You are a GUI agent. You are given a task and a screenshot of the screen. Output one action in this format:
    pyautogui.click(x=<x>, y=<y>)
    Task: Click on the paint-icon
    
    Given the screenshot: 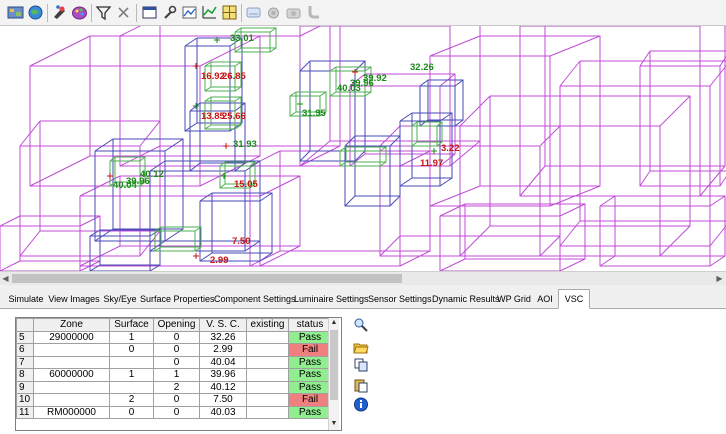 What is the action you would take?
    pyautogui.click(x=59, y=12)
    